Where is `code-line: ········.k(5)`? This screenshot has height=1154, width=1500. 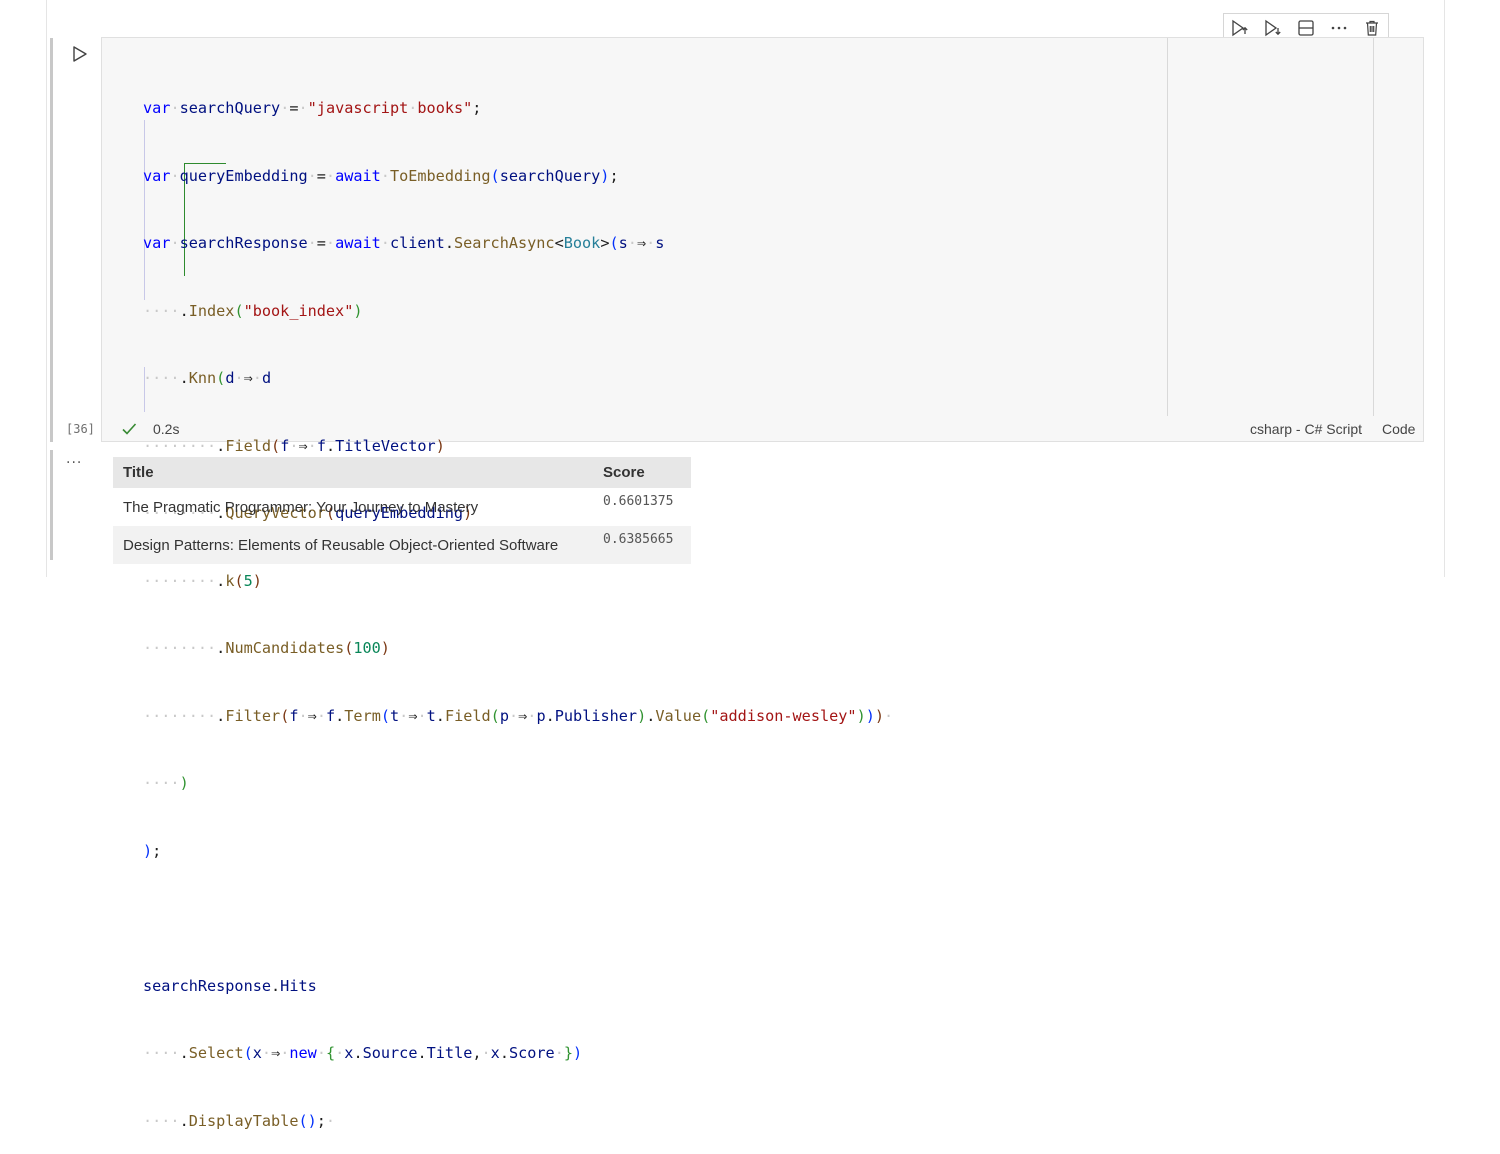 code-line: ········.k(5) is located at coordinates (202, 580).